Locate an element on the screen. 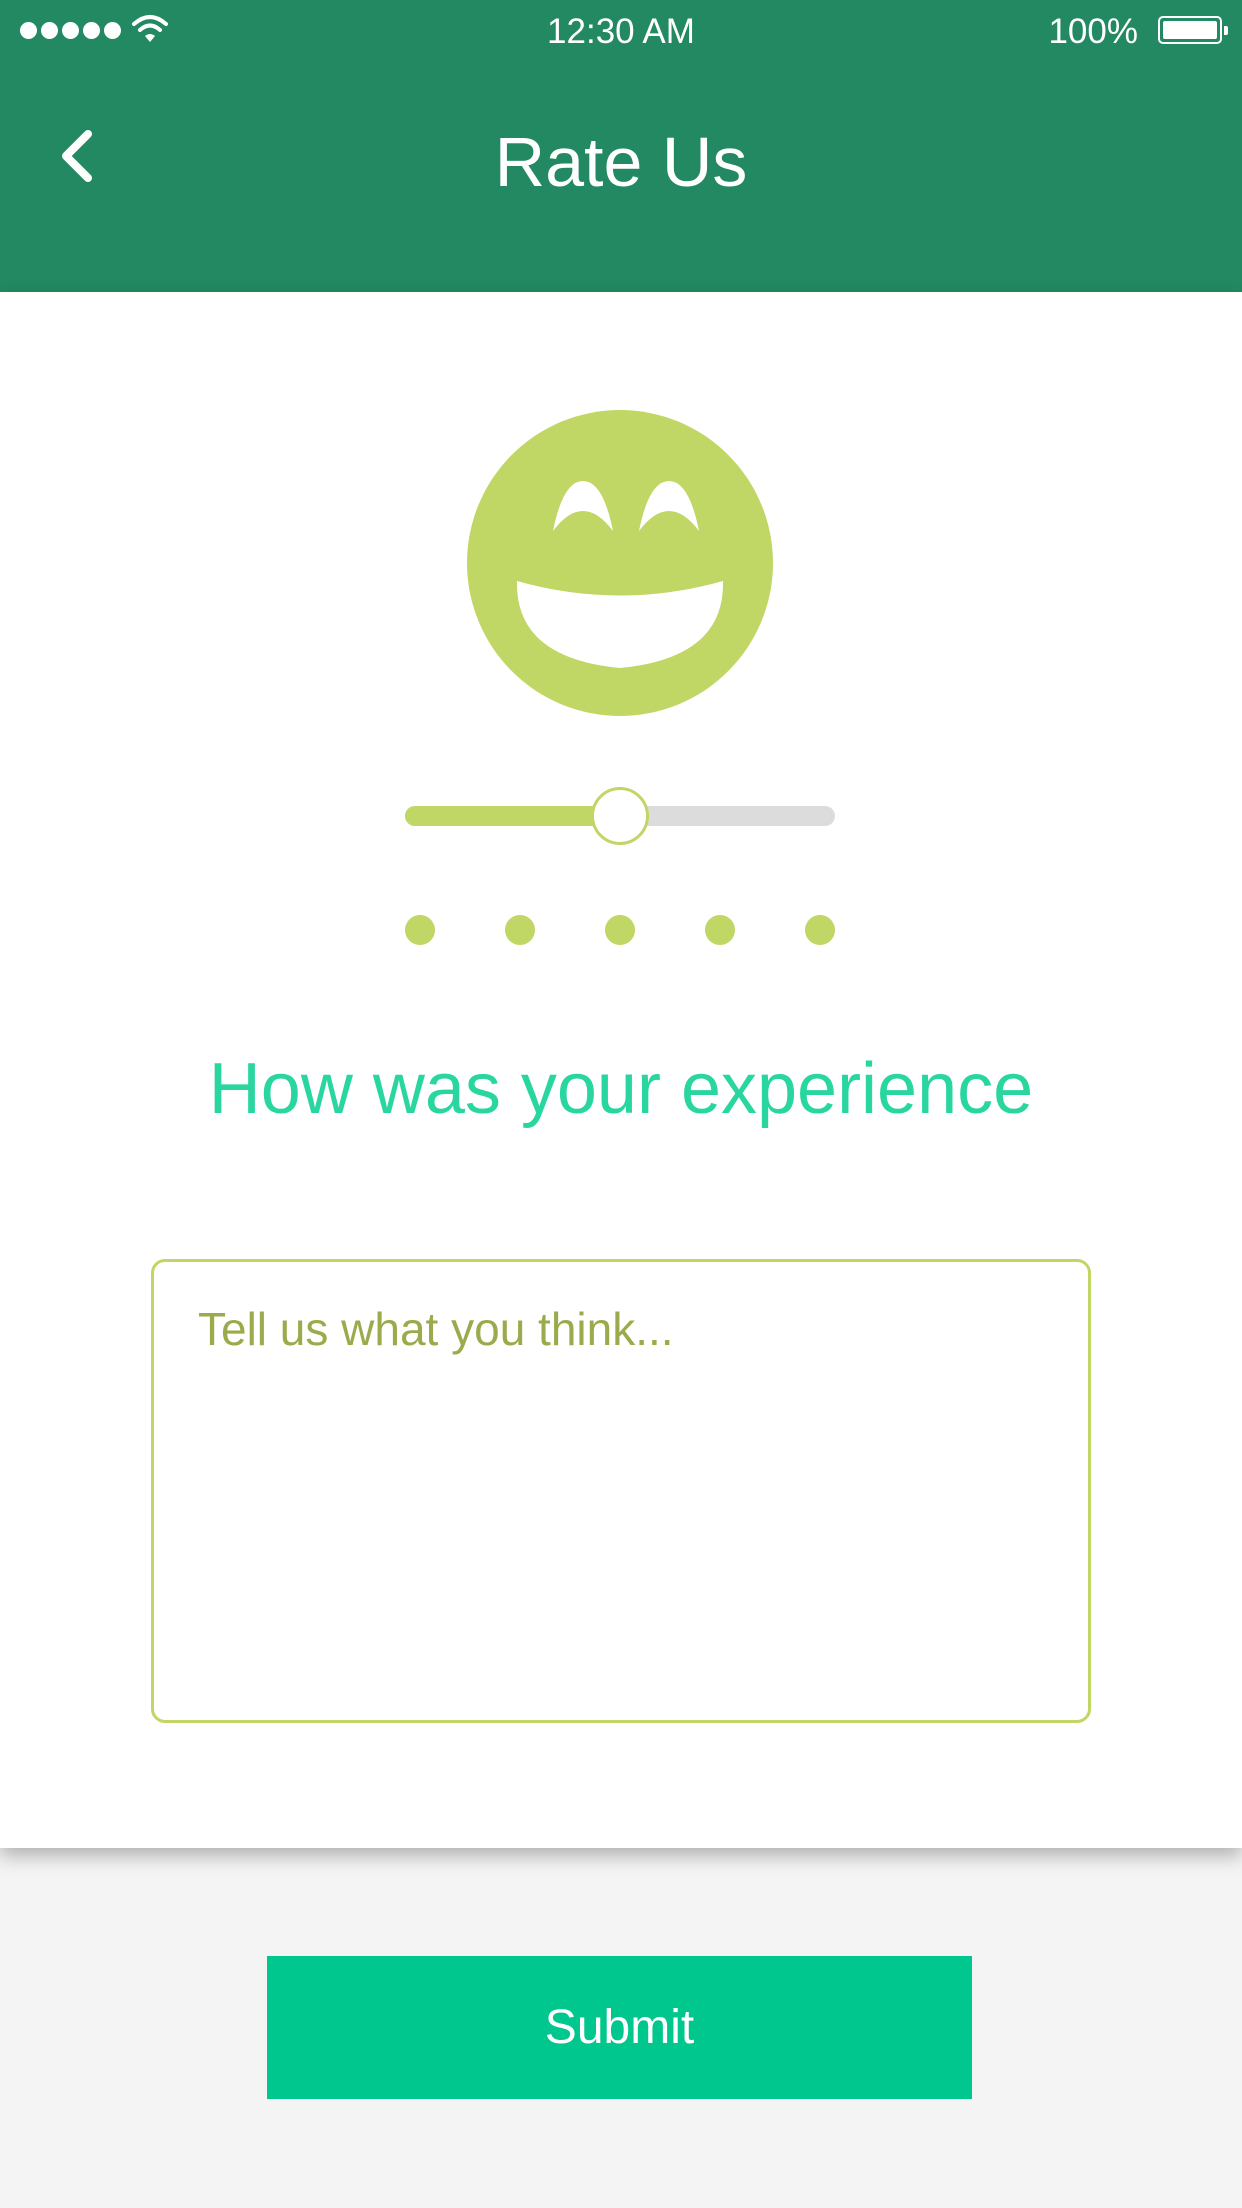 The width and height of the screenshot is (1242, 2208). status-bar: 12:30 AM 100% is located at coordinates (621, 31).